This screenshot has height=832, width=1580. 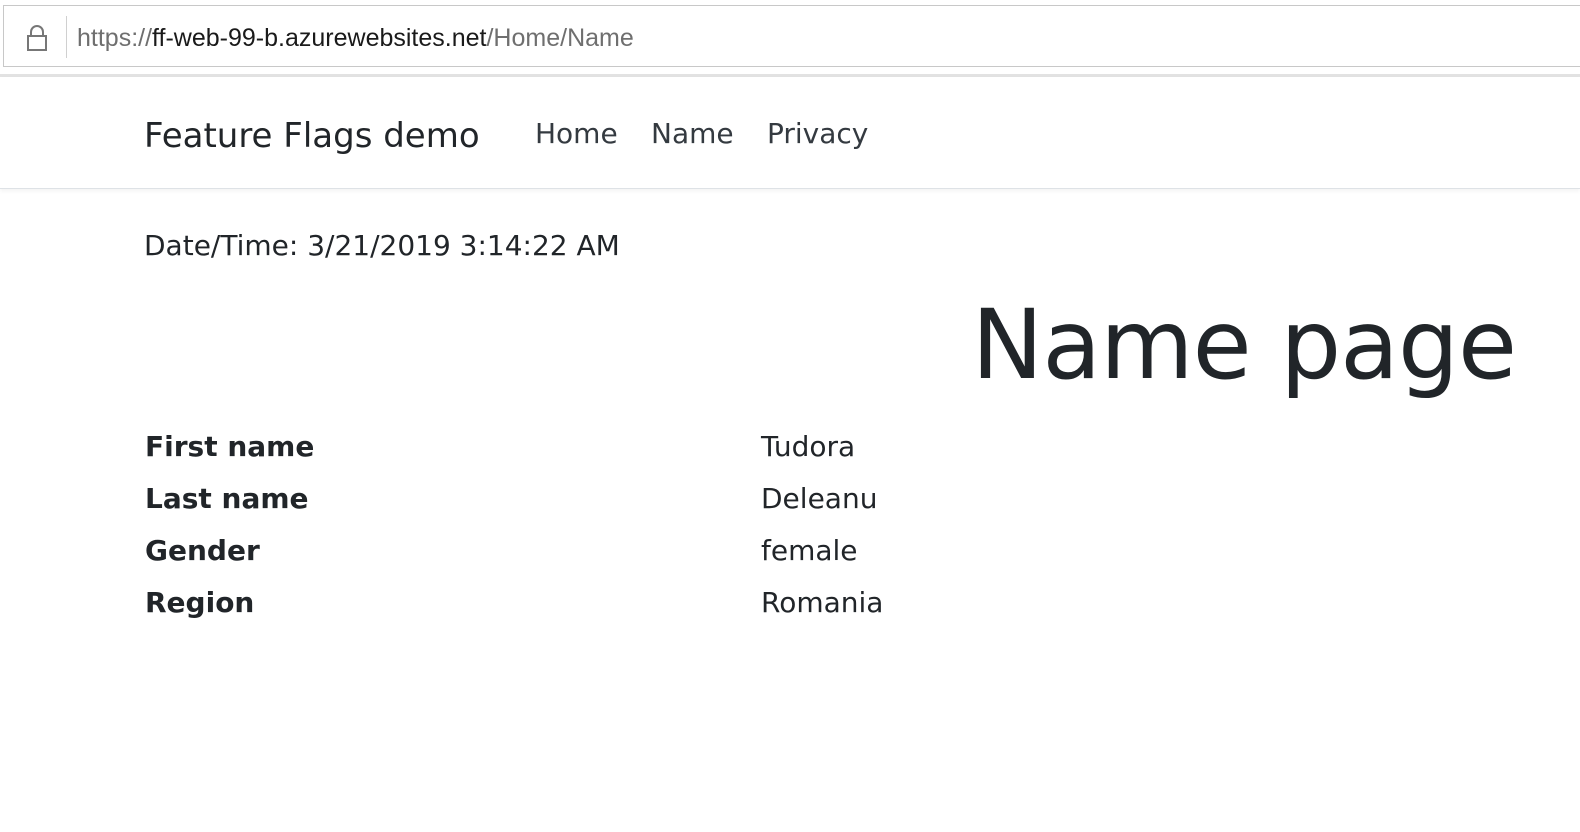 I want to click on detail-row-gender: Gender female, so click(x=595, y=555).